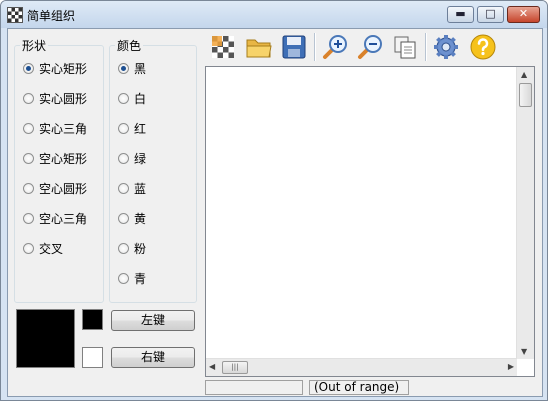 The image size is (548, 401). What do you see at coordinates (140, 128) in the screenshot?
I see `color-radio-label: 红` at bounding box center [140, 128].